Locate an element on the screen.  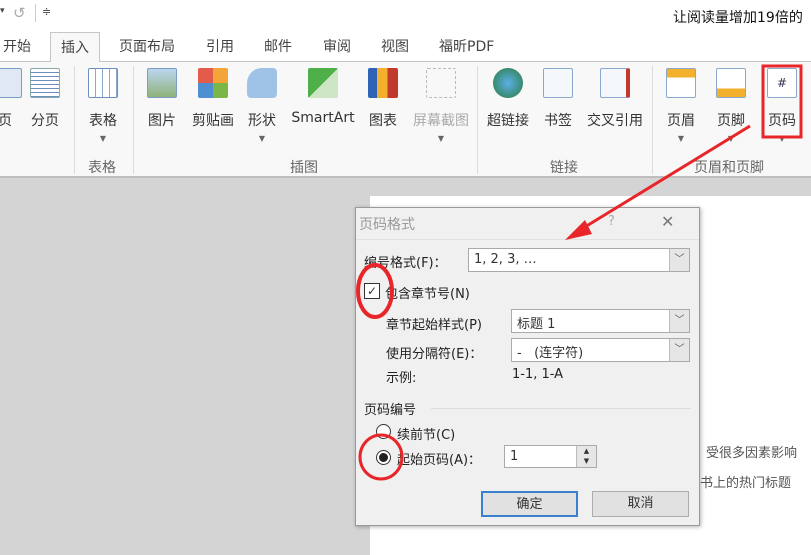
annotation-arrow is located at coordinates (665, 178).